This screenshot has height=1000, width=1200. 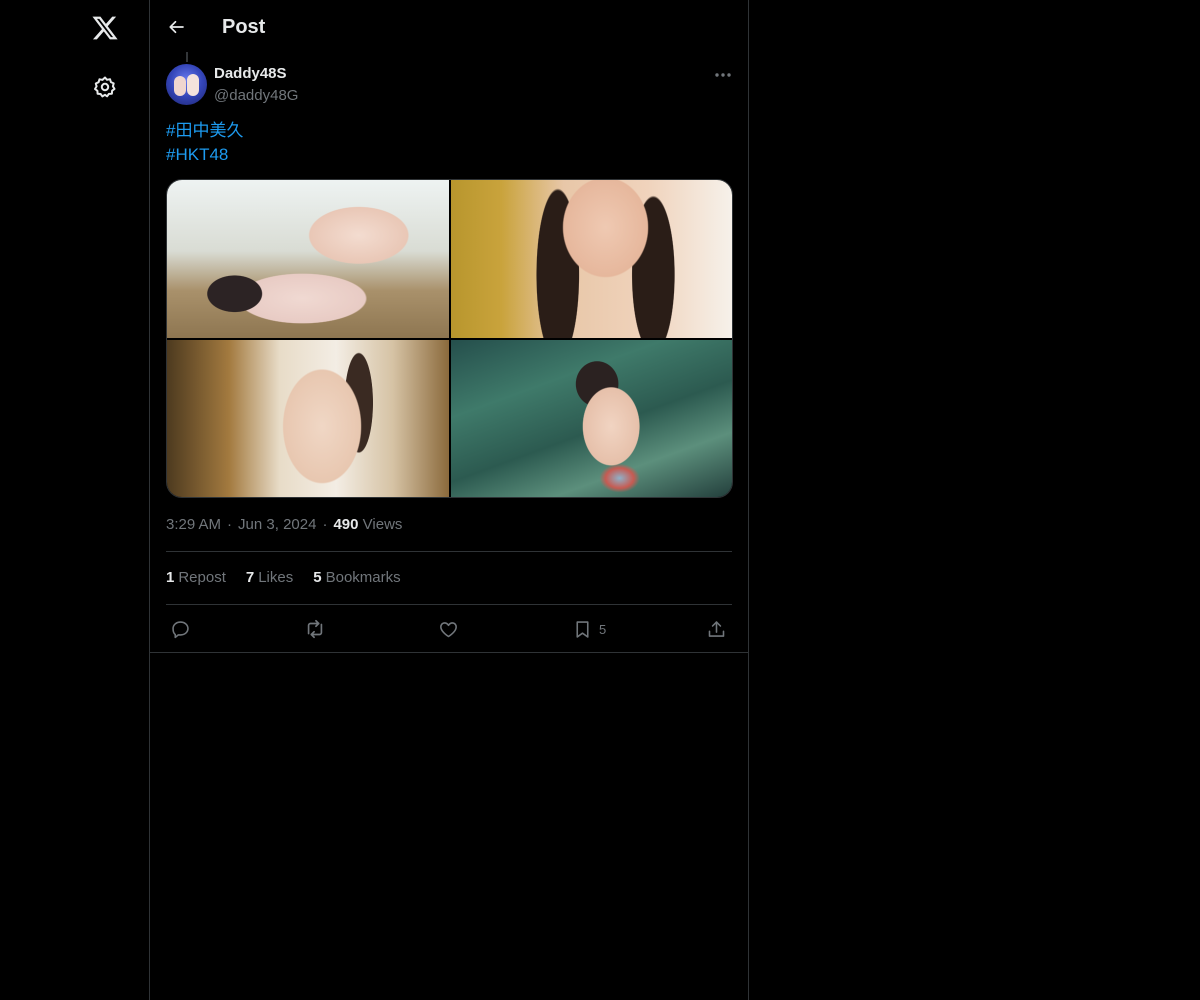 I want to click on bookmark-button: 5, so click(x=589, y=629).